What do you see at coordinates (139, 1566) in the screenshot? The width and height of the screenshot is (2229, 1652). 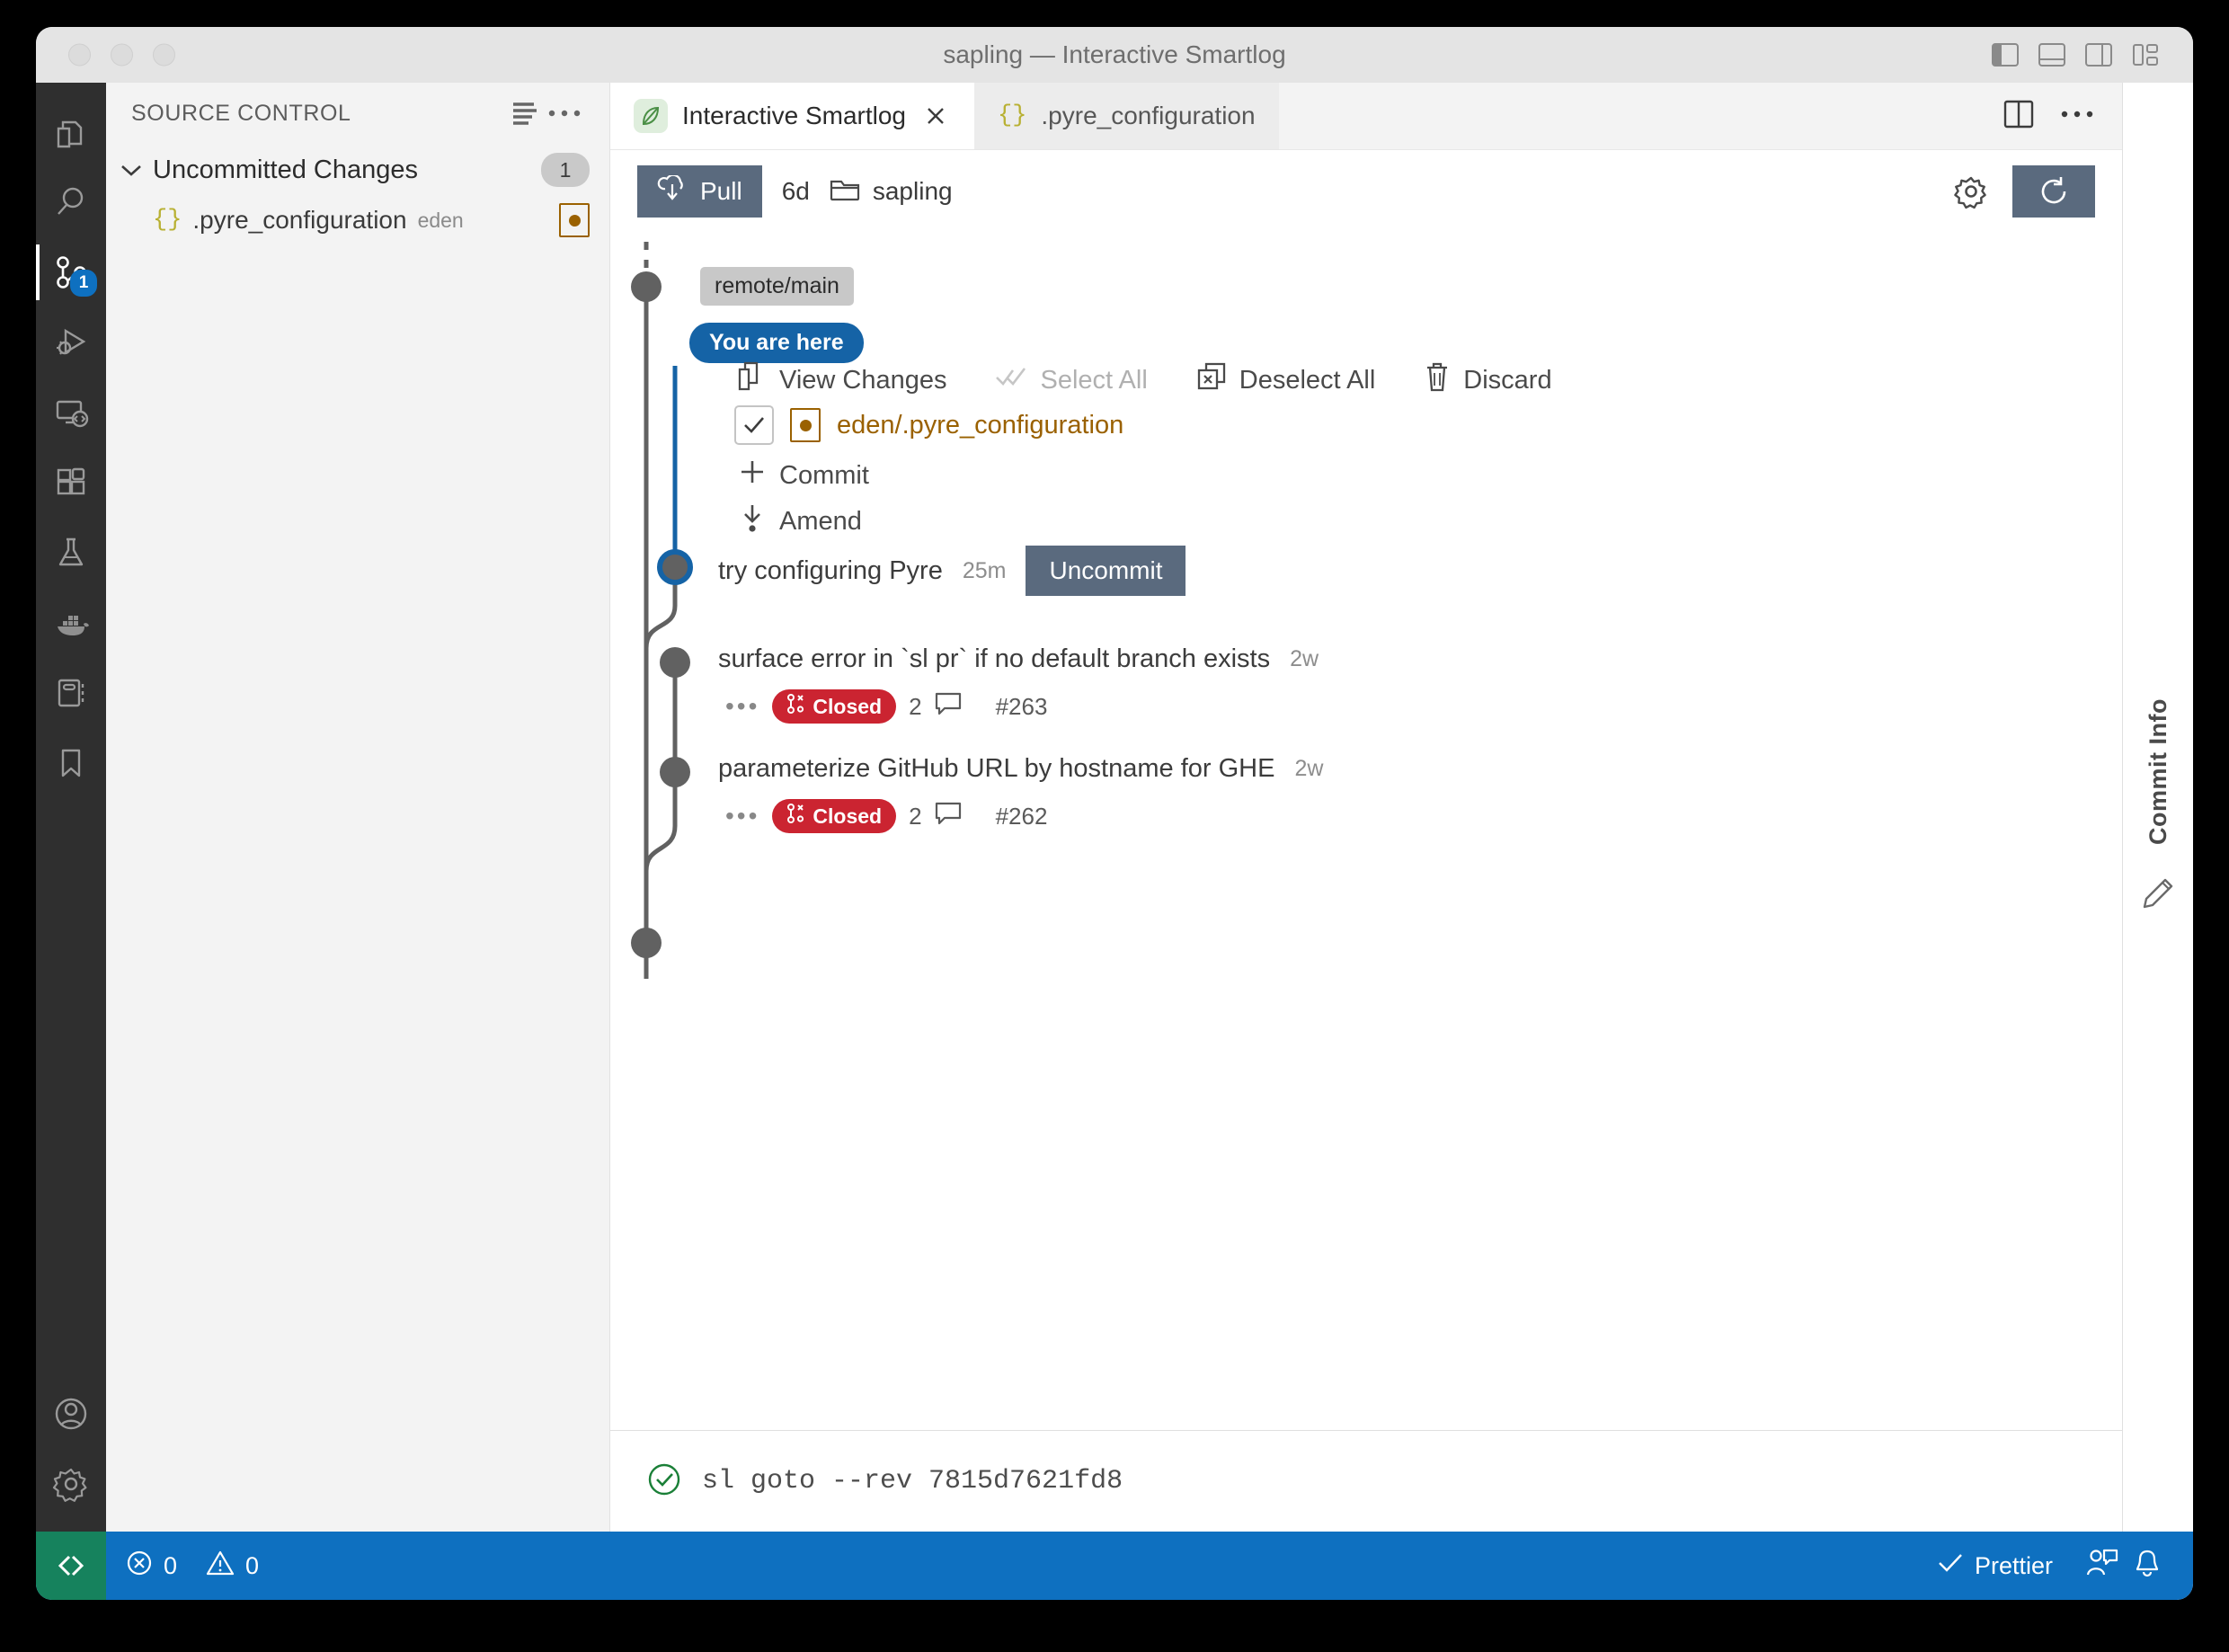 I see `error-circle-icon` at bounding box center [139, 1566].